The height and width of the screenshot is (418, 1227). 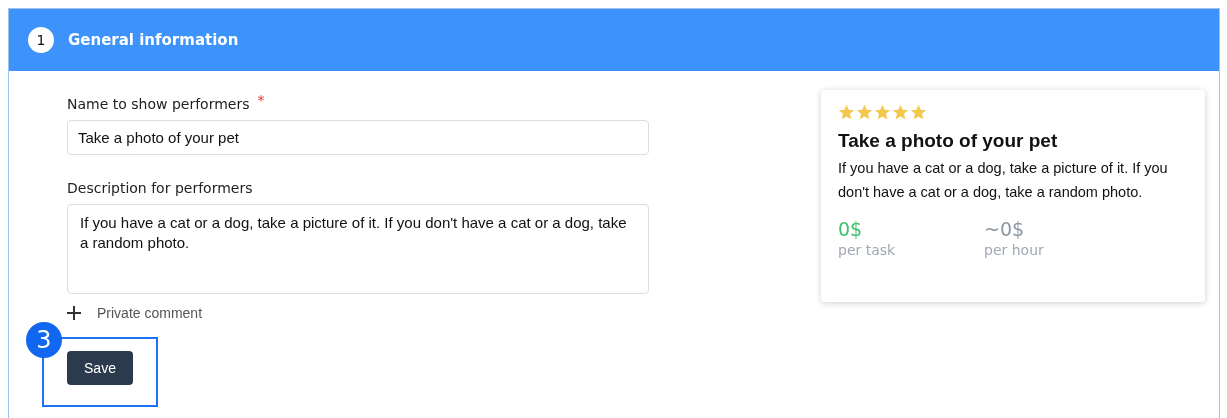 I want to click on private-comment-link: Private comment, so click(x=150, y=313).